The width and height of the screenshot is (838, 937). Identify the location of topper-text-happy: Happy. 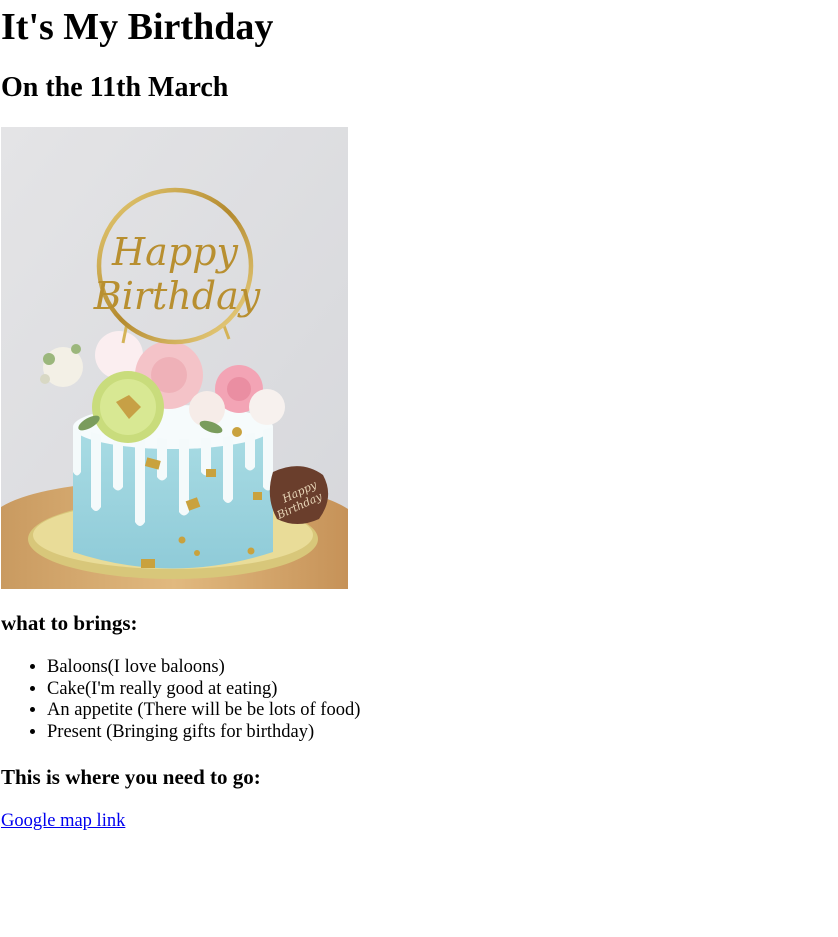
(174, 252).